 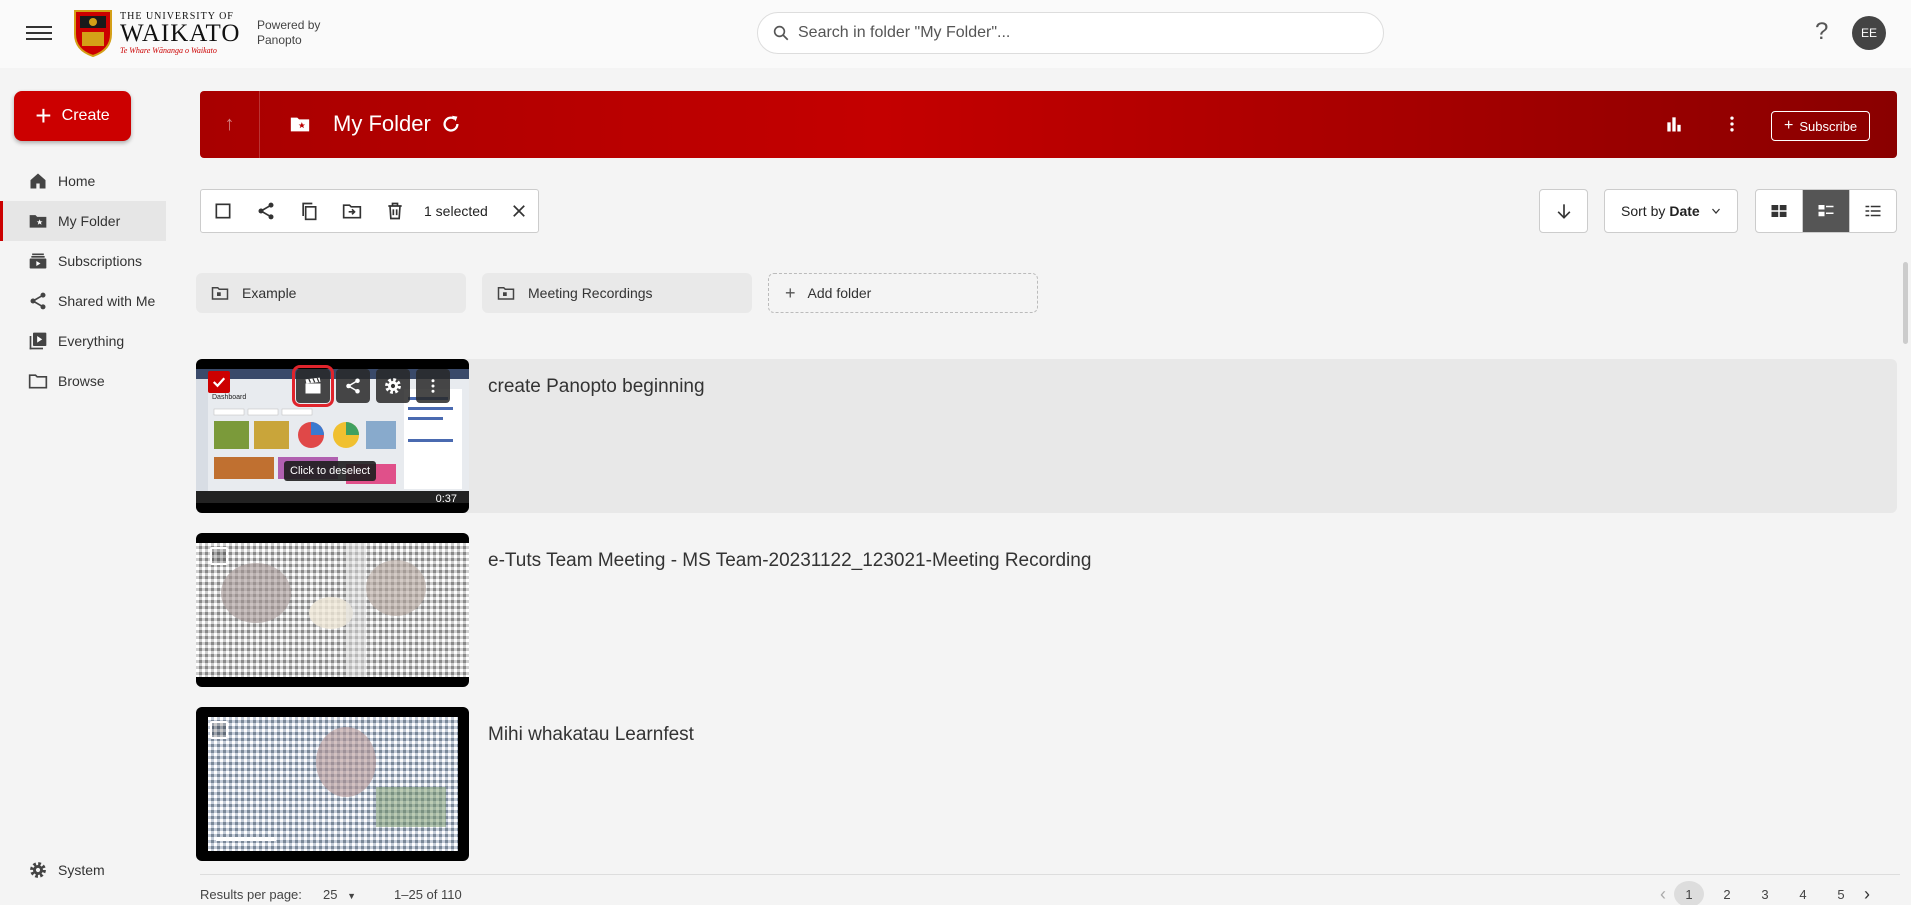 What do you see at coordinates (279, 40) in the screenshot?
I see `powered-by-name: Panopto` at bounding box center [279, 40].